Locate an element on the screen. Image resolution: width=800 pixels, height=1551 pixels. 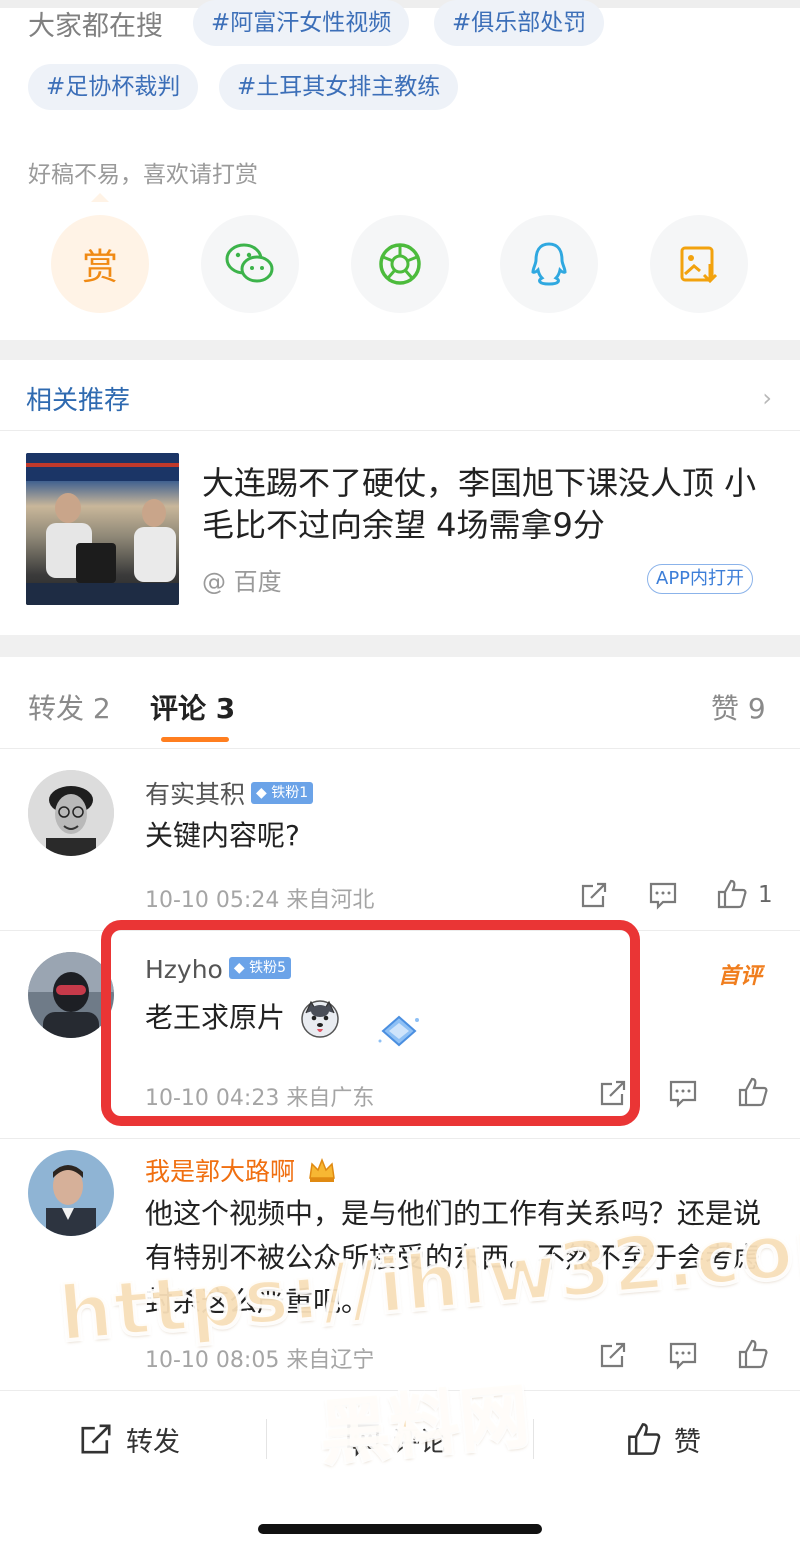
watermark-text: 黑料网 is located at coordinates (424, 1425).